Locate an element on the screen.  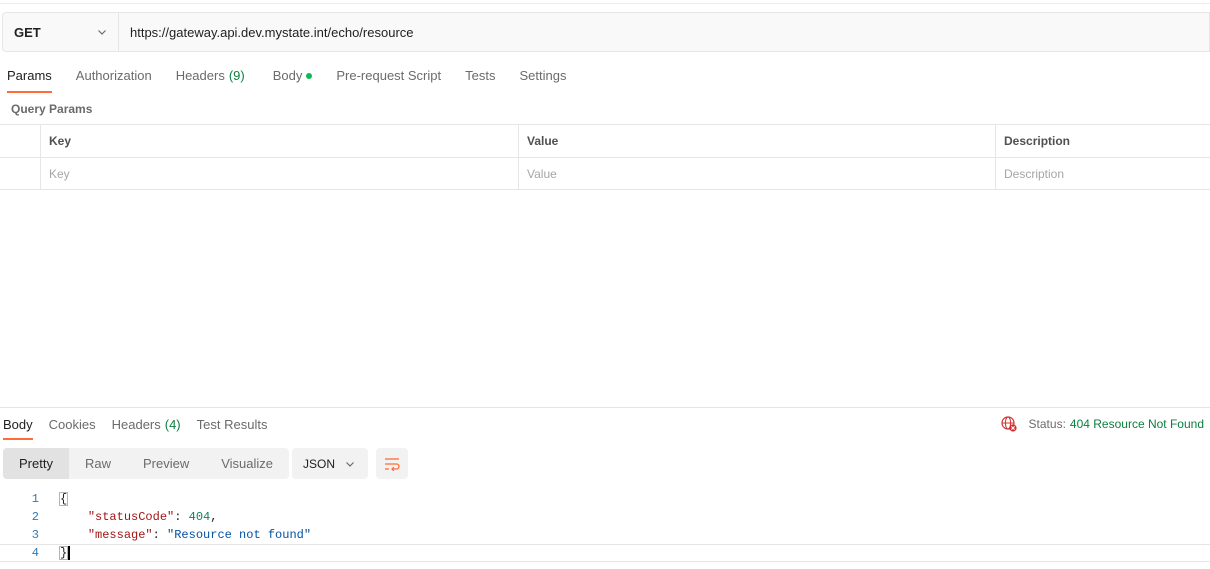
wrap-lines-icon is located at coordinates (392, 464).